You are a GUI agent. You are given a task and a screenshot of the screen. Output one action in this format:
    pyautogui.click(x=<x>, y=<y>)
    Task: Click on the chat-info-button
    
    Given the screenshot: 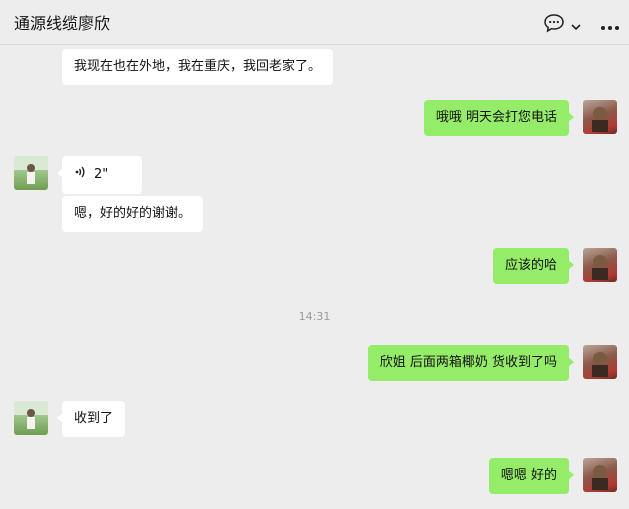 What is the action you would take?
    pyautogui.click(x=563, y=25)
    